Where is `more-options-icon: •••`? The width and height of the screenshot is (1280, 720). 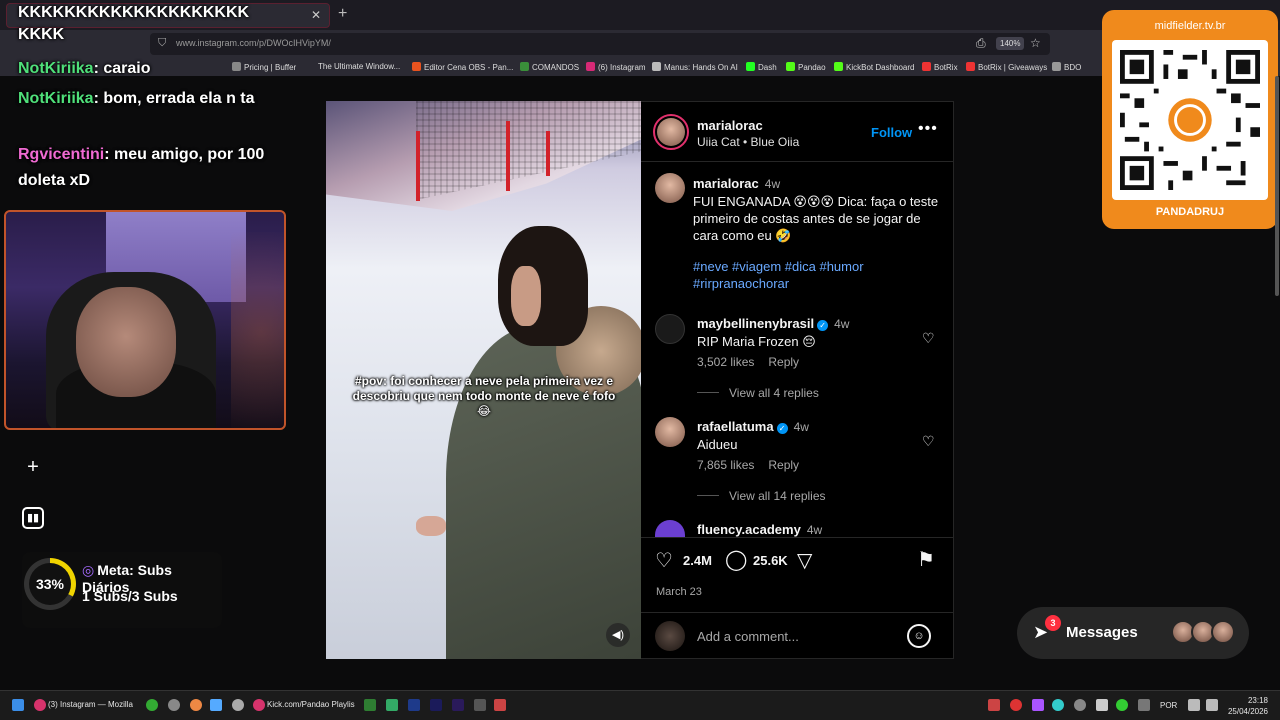
more-options-icon: ••• is located at coordinates (928, 129).